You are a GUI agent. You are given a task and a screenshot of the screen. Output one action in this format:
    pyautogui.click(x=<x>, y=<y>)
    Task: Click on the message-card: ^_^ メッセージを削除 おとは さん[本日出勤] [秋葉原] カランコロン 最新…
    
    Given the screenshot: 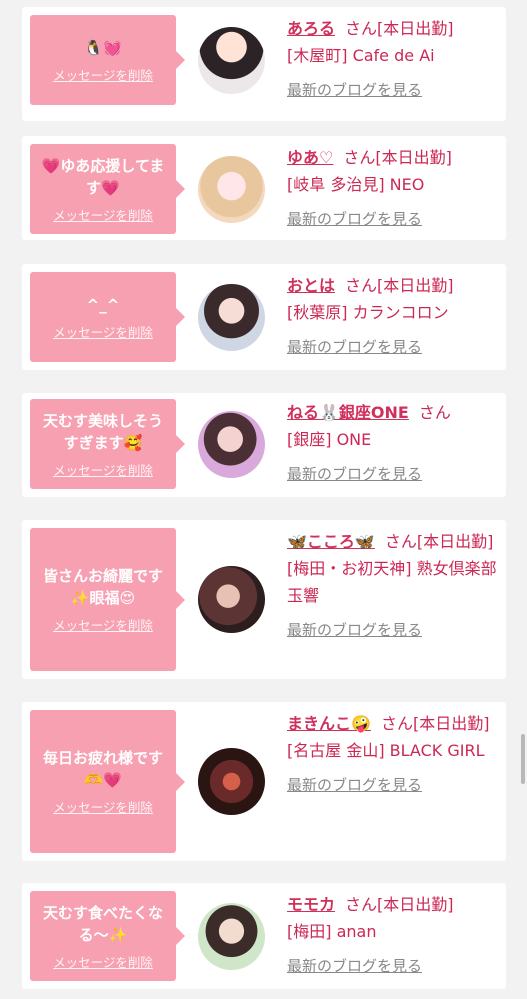 What is the action you would take?
    pyautogui.click(x=264, y=317)
    